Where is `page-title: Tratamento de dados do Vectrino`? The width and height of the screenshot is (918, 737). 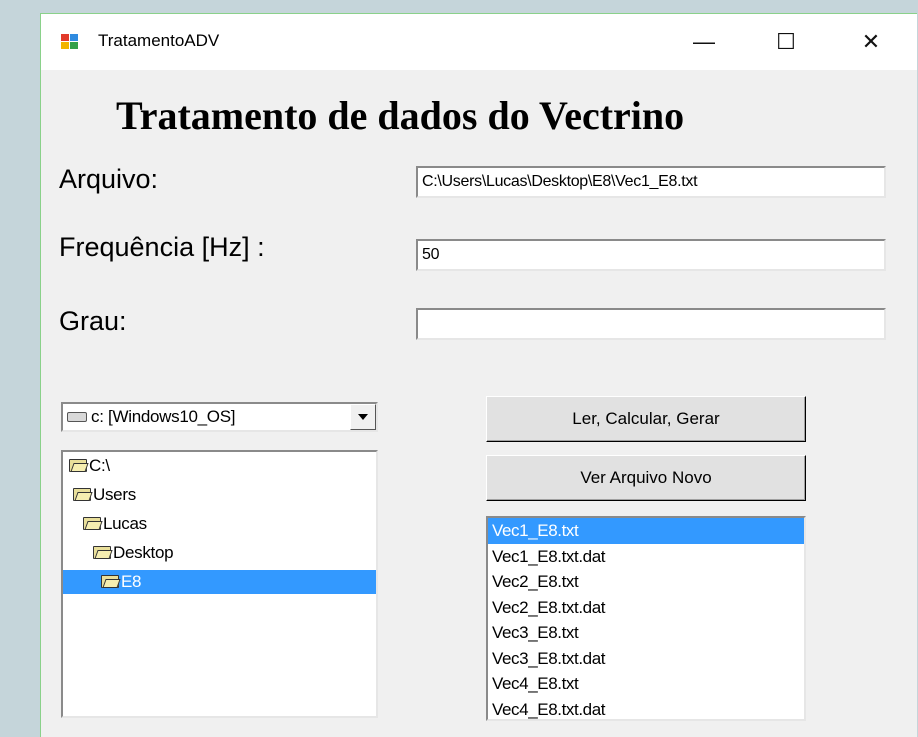 page-title: Tratamento de dados do Vectrino is located at coordinates (400, 115).